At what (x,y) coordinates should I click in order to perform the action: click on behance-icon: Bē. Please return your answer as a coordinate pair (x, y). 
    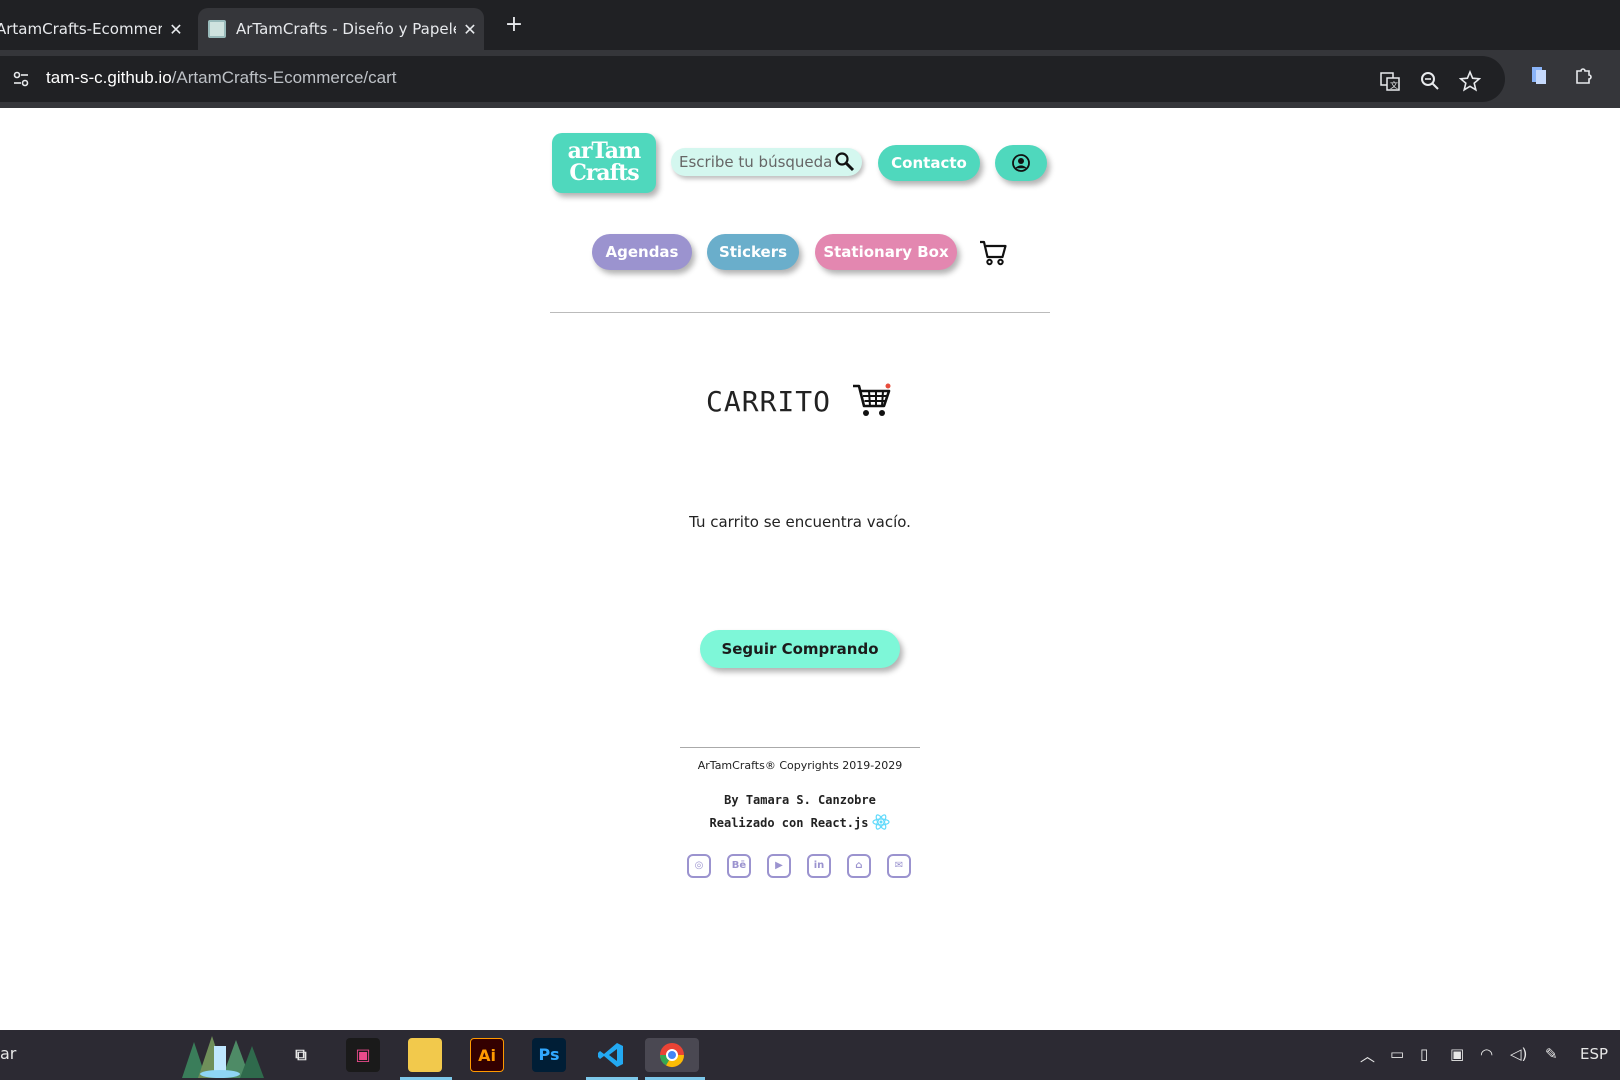
    Looking at the image, I should click on (739, 866).